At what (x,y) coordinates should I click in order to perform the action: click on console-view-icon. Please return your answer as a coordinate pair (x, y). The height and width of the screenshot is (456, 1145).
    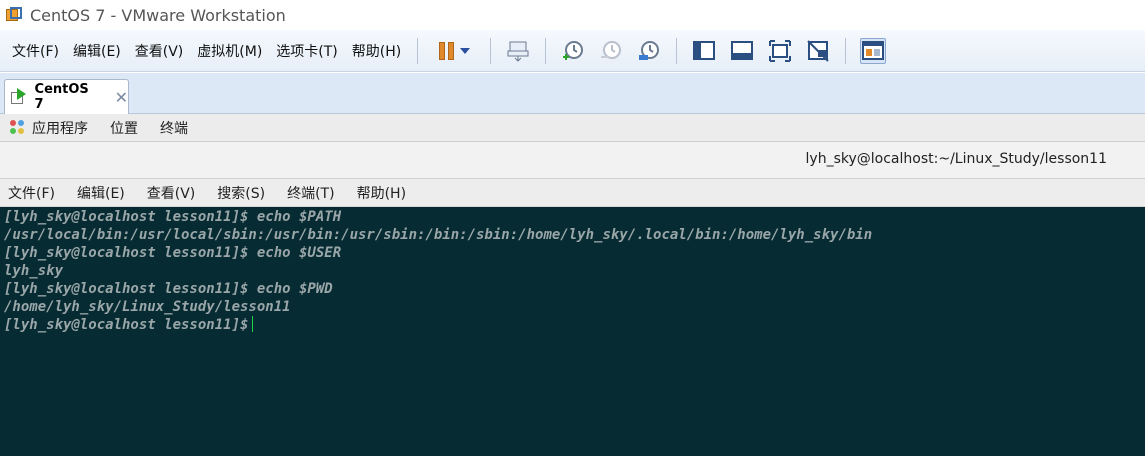
    Looking at the image, I should click on (873, 50).